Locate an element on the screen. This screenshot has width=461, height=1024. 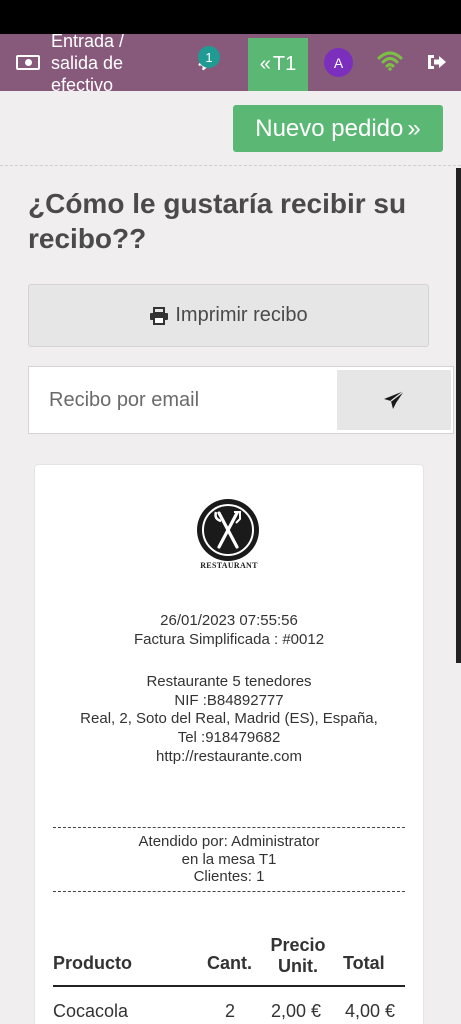
double-chevron-right-icon: » is located at coordinates (414, 128).